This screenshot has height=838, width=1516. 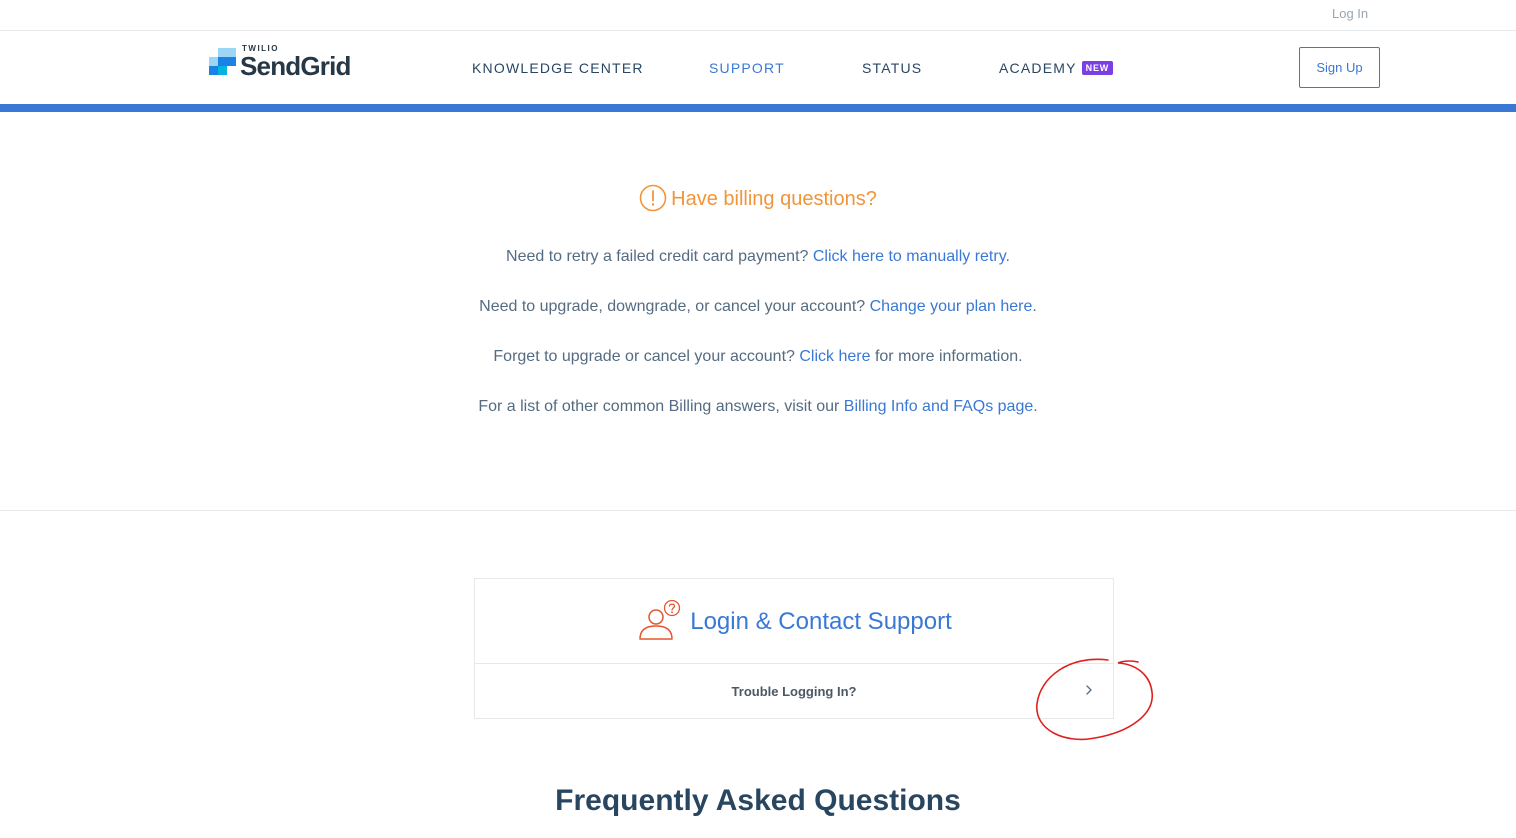 I want to click on alert-circle-icon, so click(x=653, y=198).